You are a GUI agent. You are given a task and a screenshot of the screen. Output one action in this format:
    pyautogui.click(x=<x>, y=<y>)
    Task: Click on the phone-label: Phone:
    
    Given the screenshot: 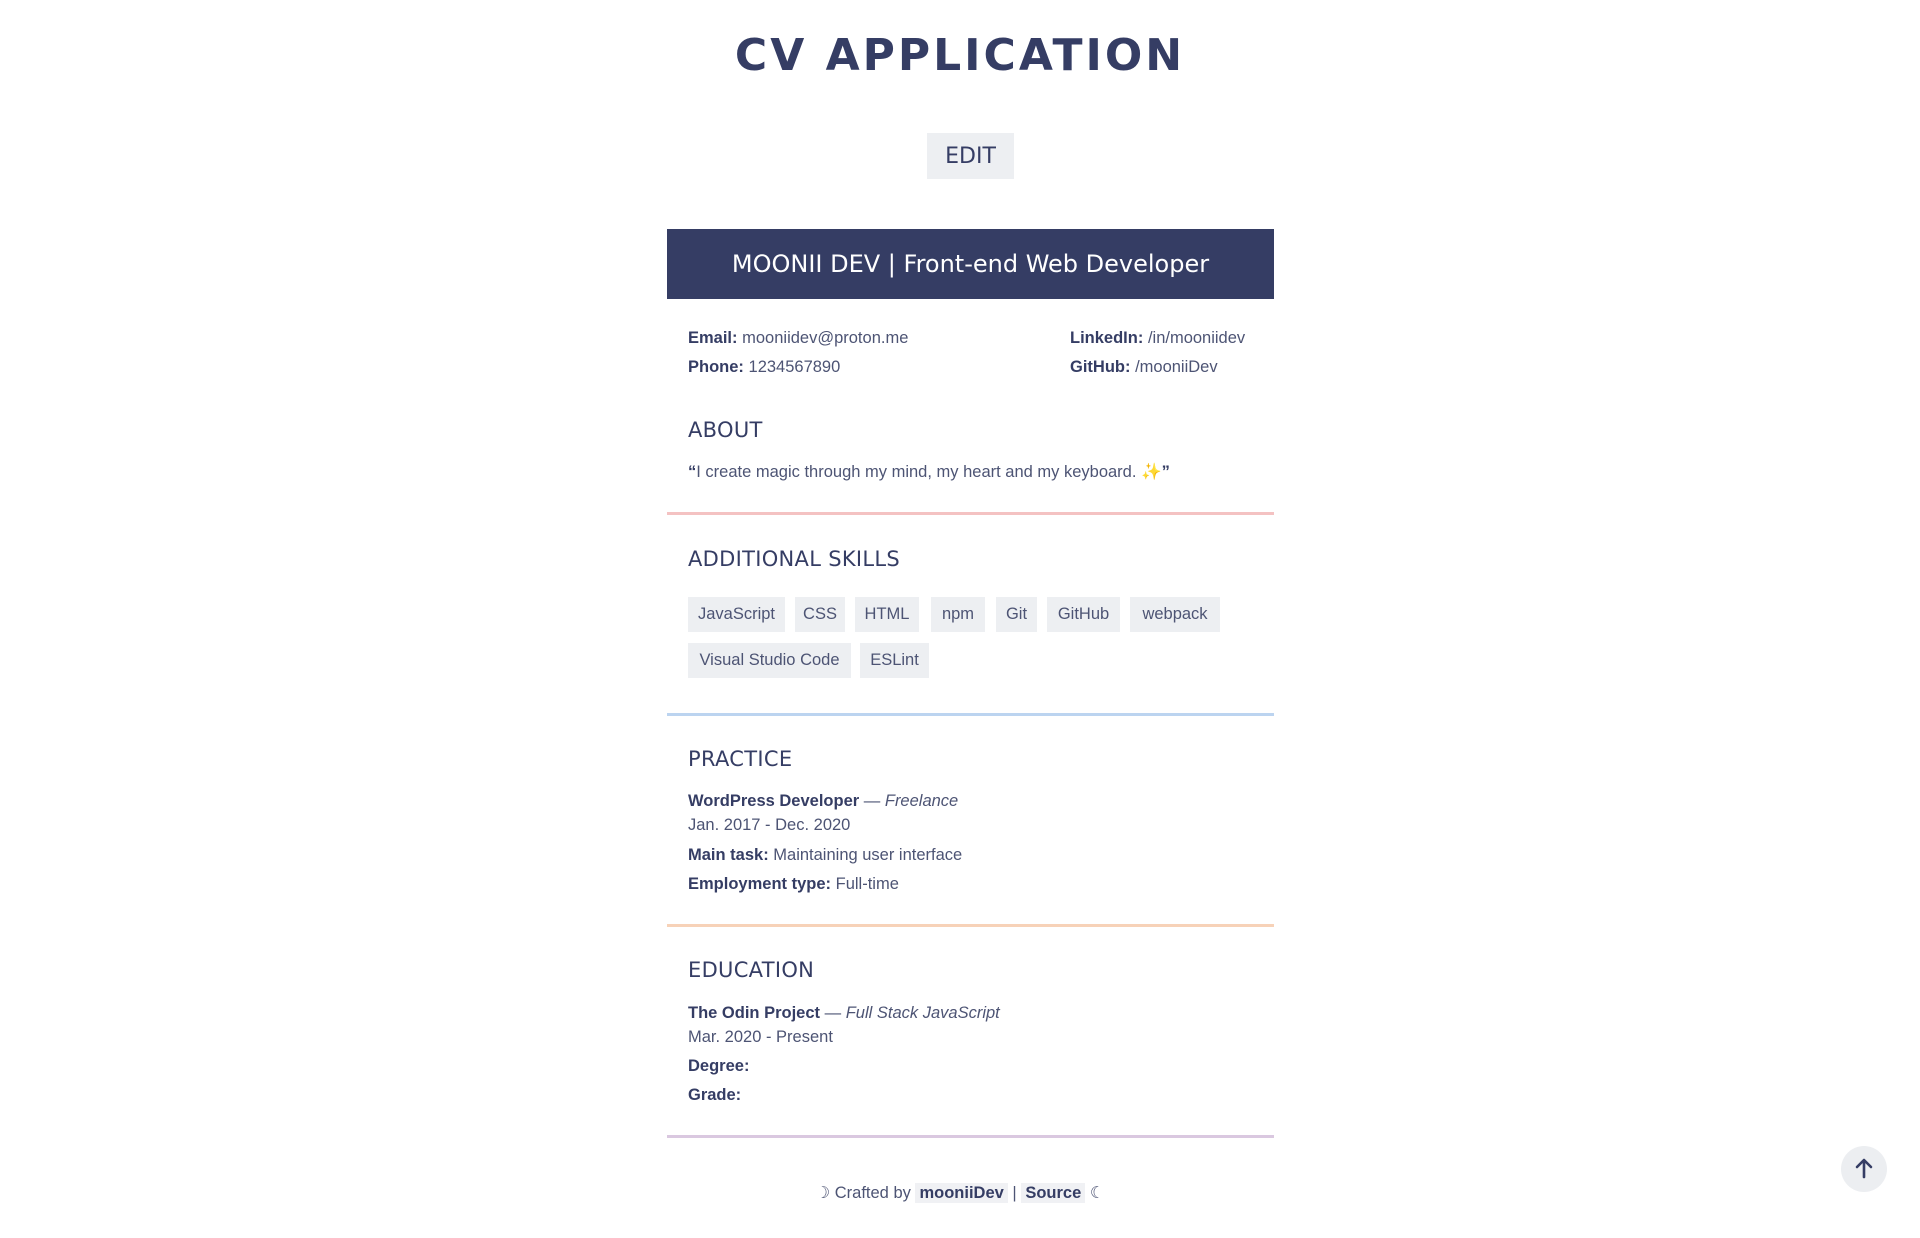 What is the action you would take?
    pyautogui.click(x=716, y=367)
    